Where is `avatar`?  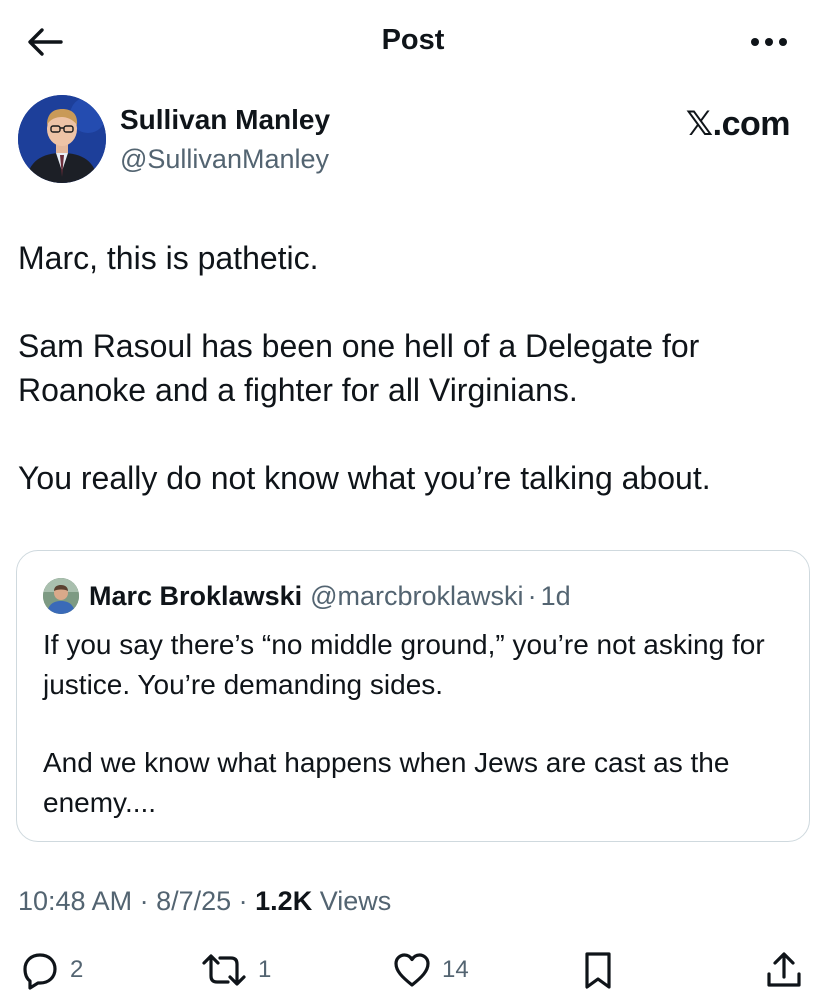 avatar is located at coordinates (62, 139).